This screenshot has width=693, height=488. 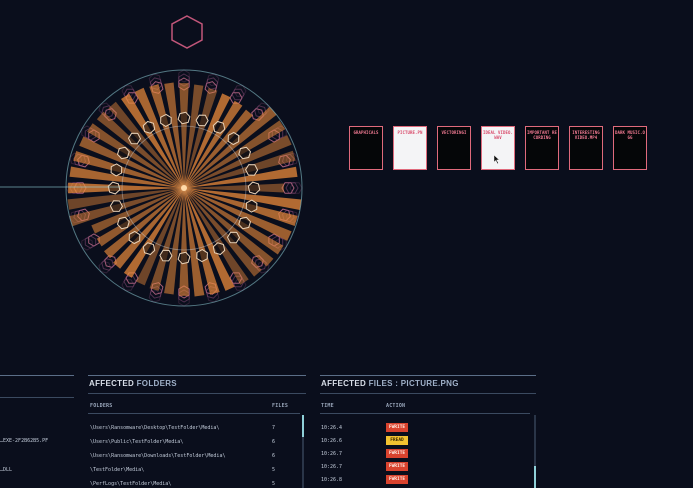 What do you see at coordinates (101, 406) in the screenshot?
I see `folders-column-header: FOLDERS` at bounding box center [101, 406].